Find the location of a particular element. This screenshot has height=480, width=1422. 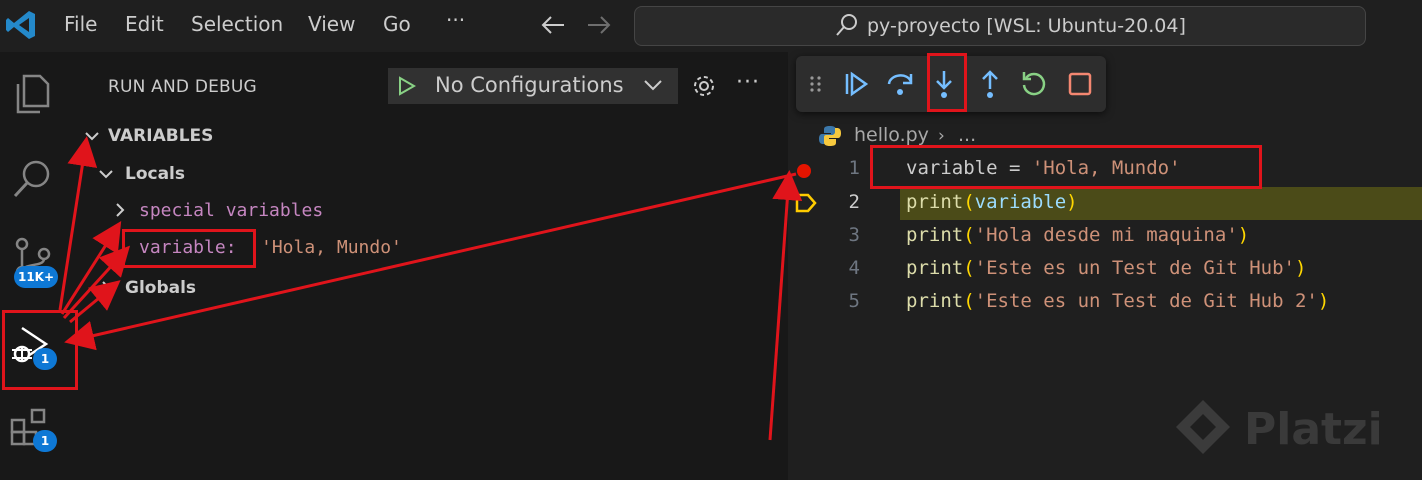

gripper-icon is located at coordinates (816, 84).